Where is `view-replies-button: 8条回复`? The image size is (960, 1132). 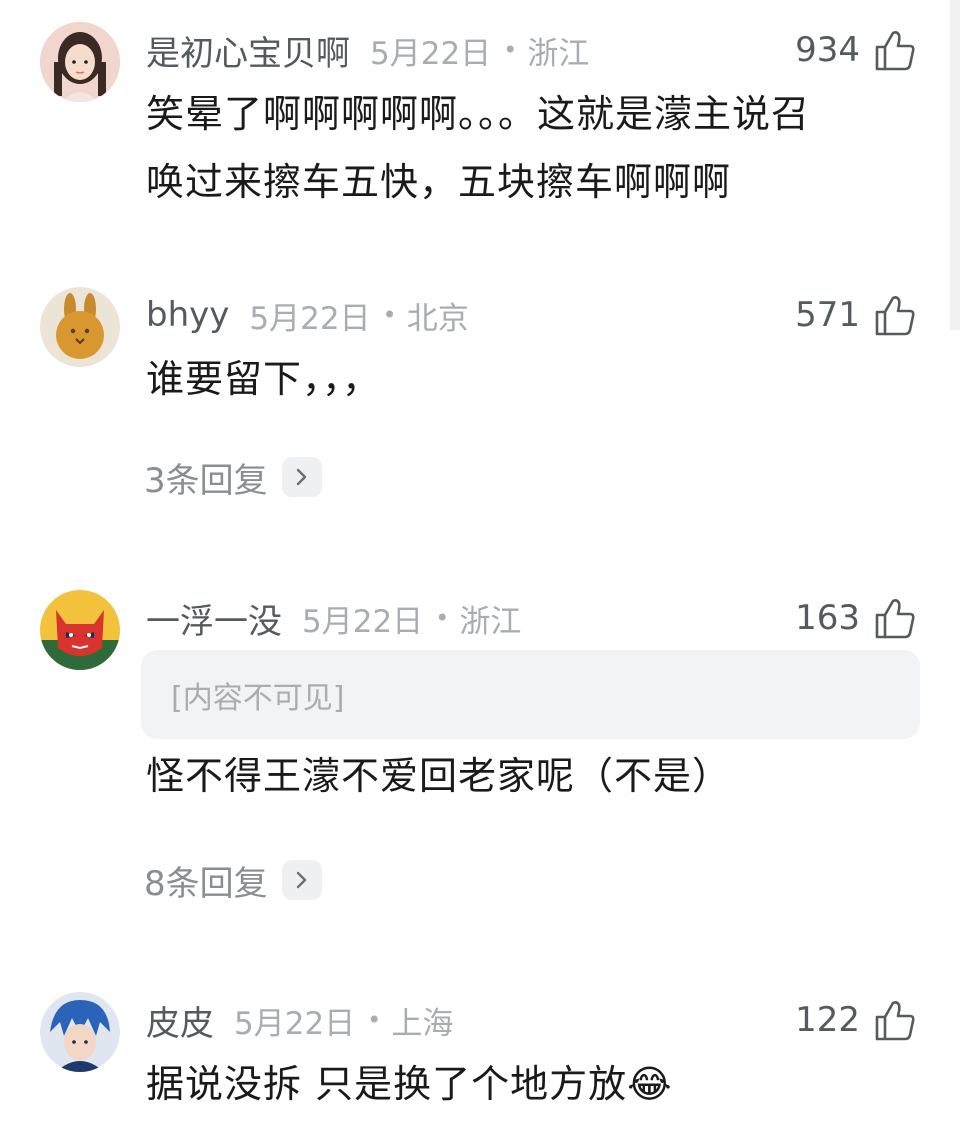 view-replies-button: 8条回复 is located at coordinates (233, 881).